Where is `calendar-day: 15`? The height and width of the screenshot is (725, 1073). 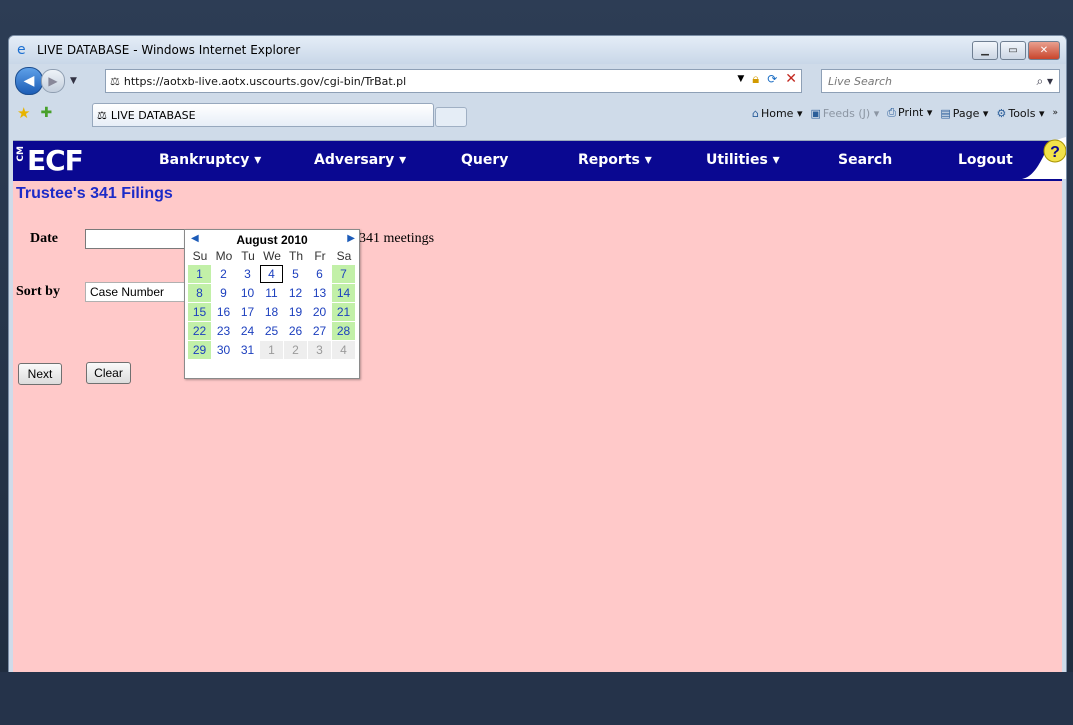 calendar-day: 15 is located at coordinates (199, 312).